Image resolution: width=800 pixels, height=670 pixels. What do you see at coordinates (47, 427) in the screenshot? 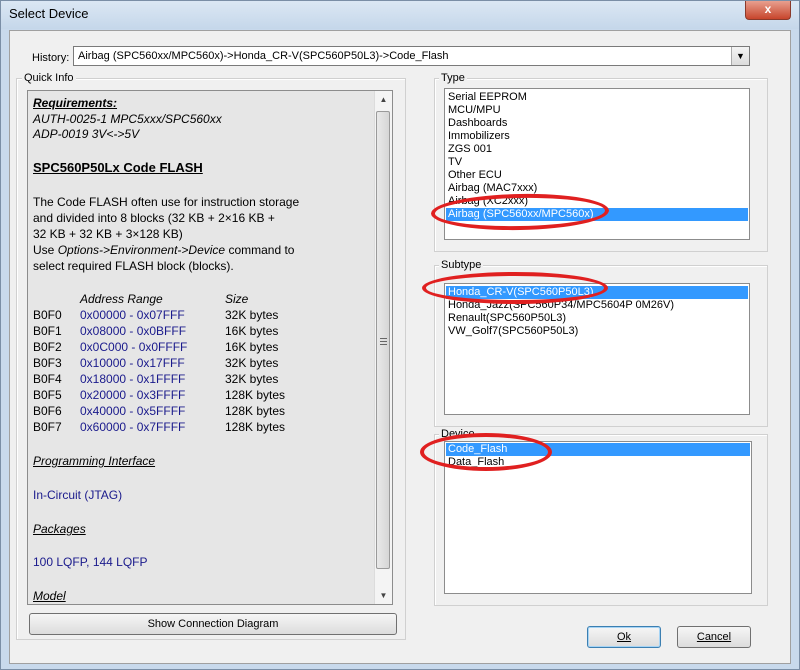
I see `block-name: B0F7` at bounding box center [47, 427].